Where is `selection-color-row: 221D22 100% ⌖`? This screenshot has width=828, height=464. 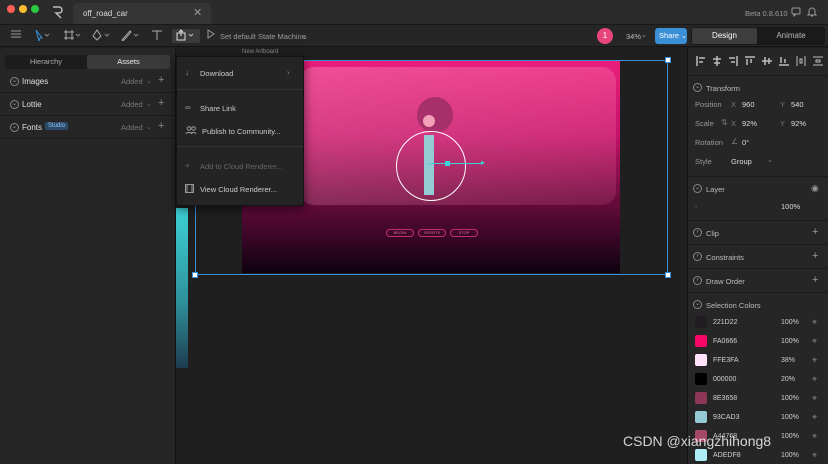
selection-color-row: 221D22 100% ⌖ is located at coordinates (758, 323).